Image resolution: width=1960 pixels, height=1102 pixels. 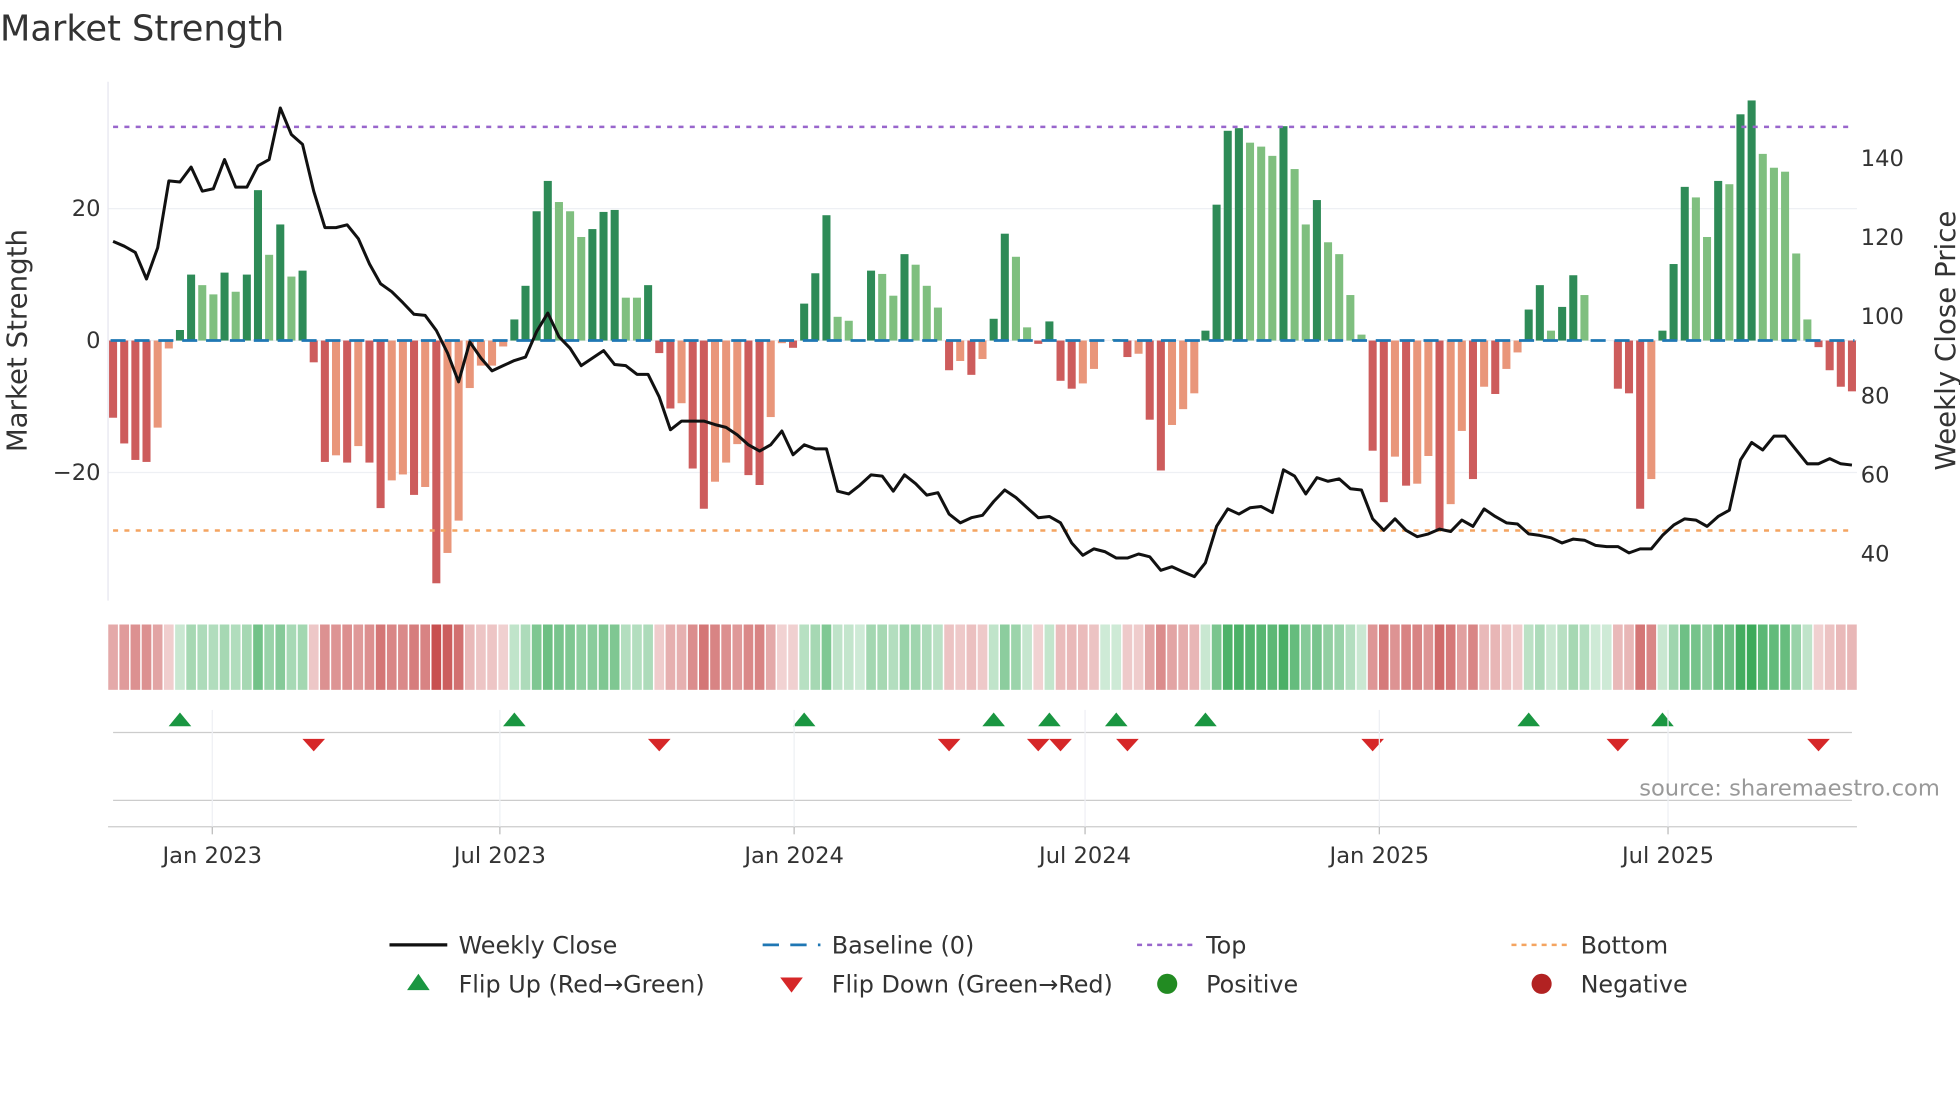 I want to click on x-tick-label: Jul 2024, so click(x=1084, y=856).